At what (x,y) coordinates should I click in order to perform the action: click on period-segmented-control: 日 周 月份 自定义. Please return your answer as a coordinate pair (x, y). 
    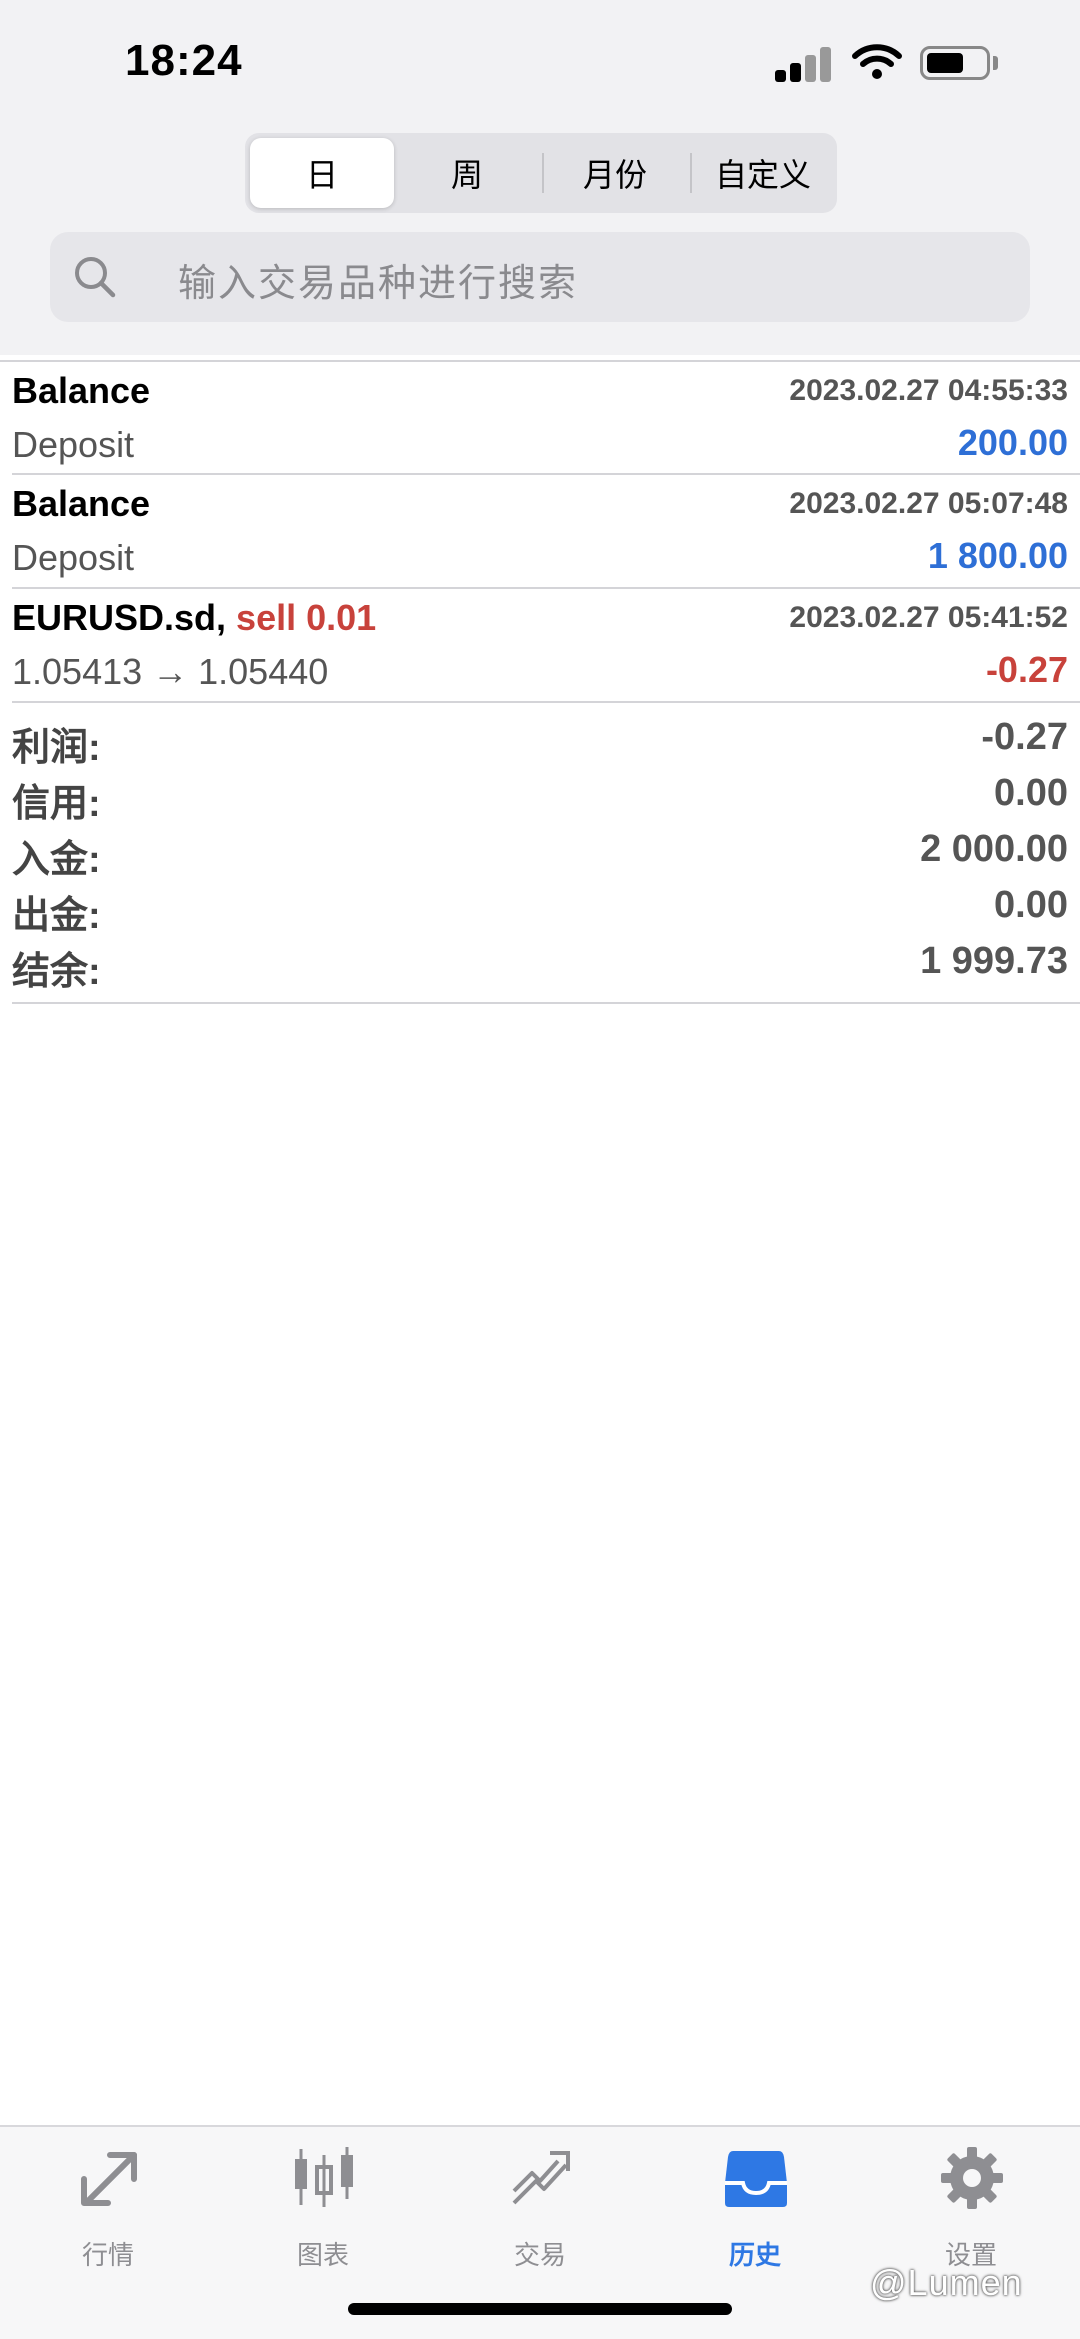
    Looking at the image, I should click on (541, 173).